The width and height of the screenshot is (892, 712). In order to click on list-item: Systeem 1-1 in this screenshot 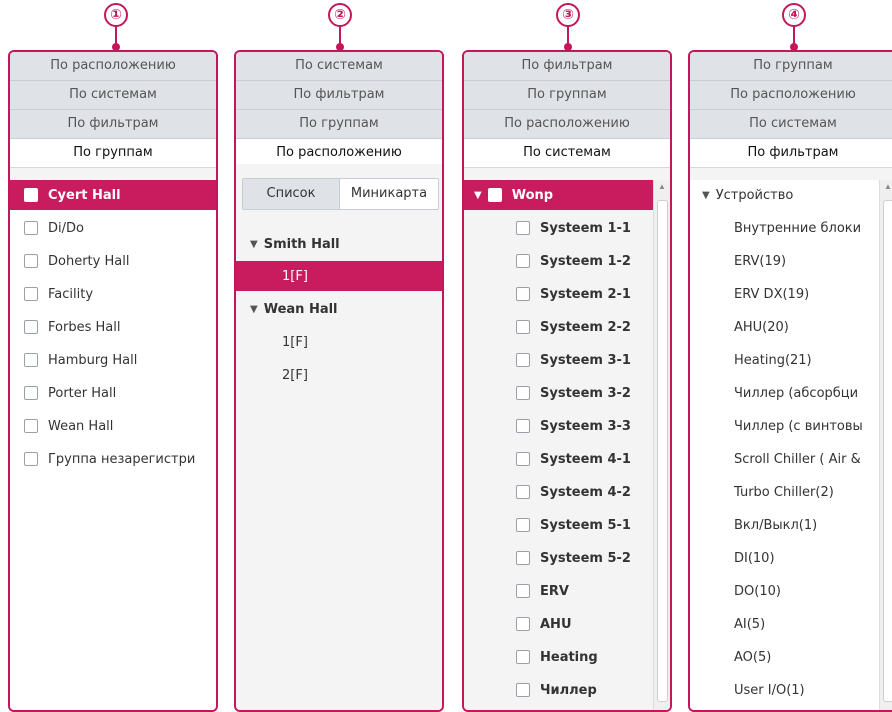, I will do `click(567, 228)`.